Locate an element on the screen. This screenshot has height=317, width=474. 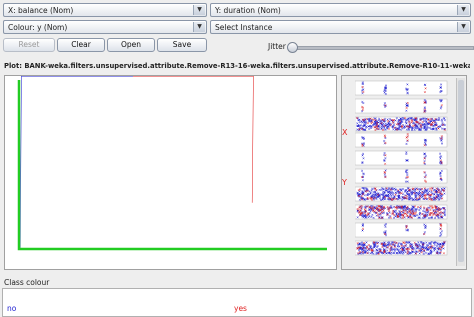
open-button: Open is located at coordinates (131, 45).